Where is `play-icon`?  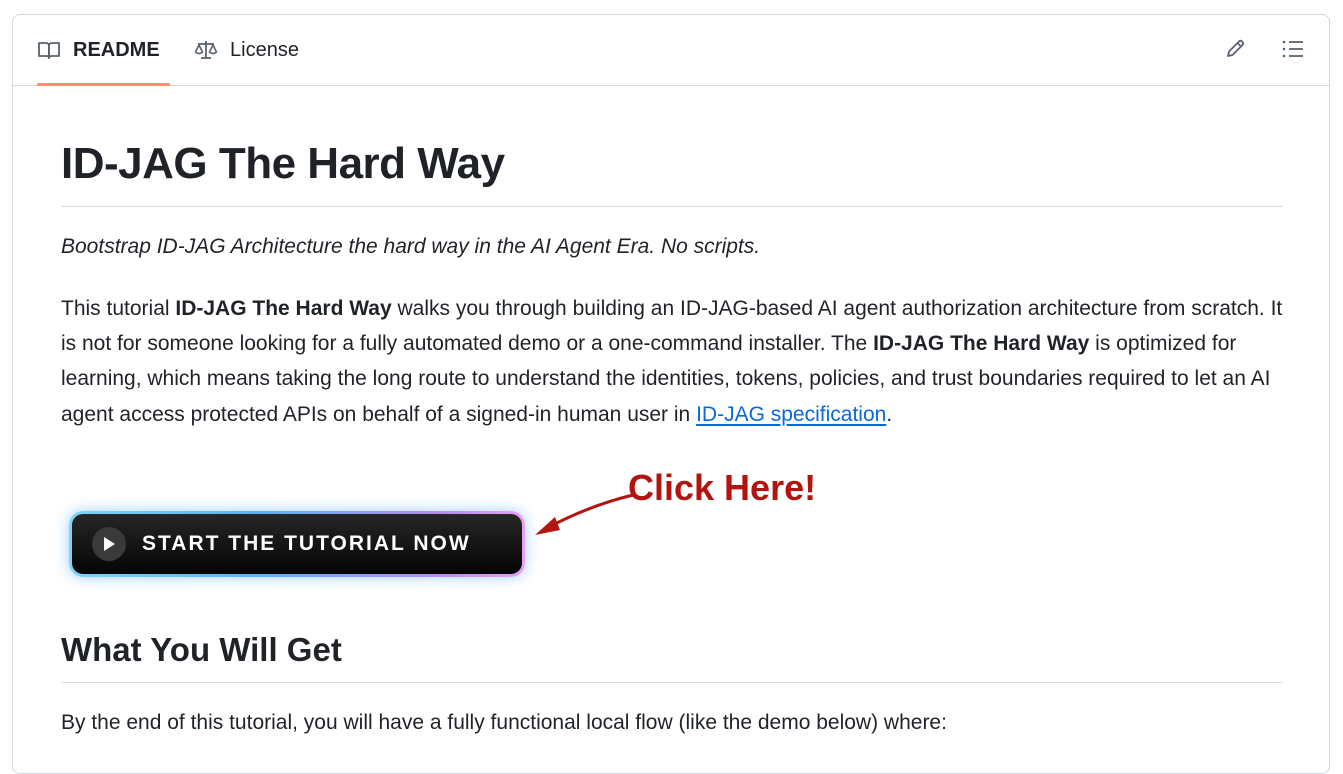
play-icon is located at coordinates (109, 544).